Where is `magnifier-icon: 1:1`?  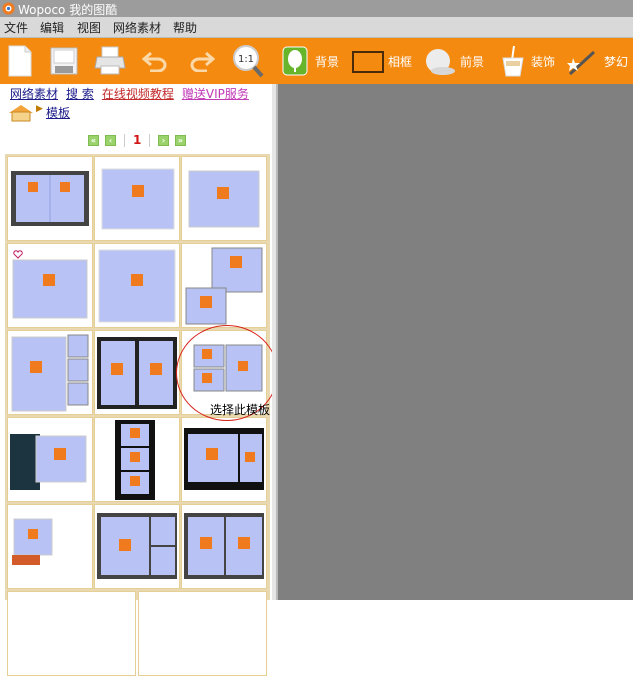 magnifier-icon: 1:1 is located at coordinates (248, 61).